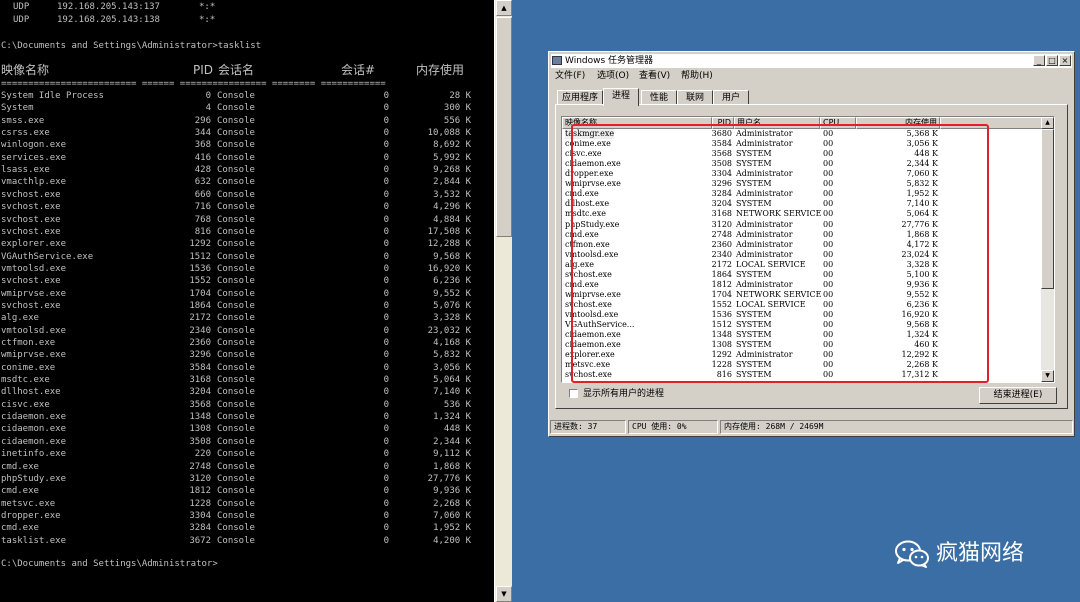  Describe the element at coordinates (838, 123) in the screenshot. I see `column-header-cpu: CPU` at that location.